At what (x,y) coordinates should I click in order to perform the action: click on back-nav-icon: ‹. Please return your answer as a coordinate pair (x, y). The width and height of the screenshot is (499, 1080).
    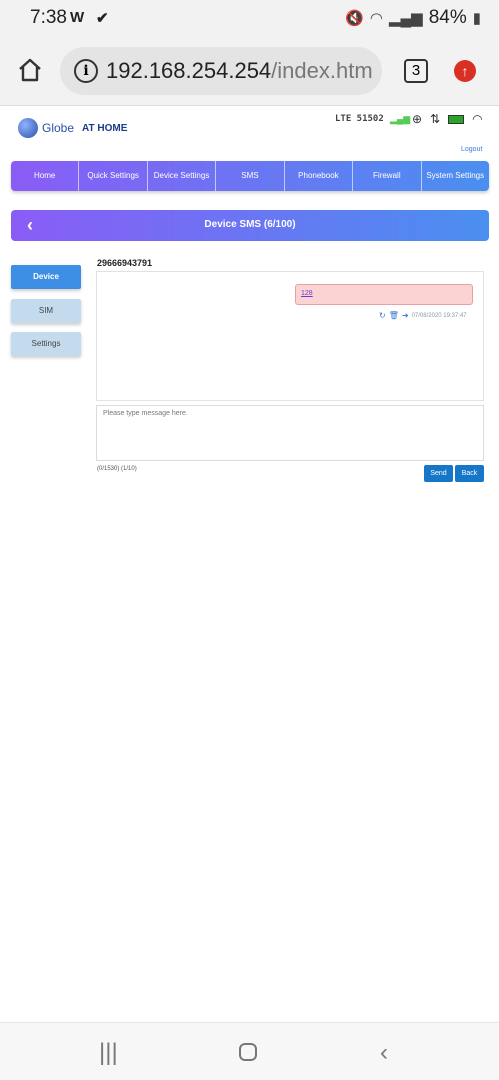
    Looking at the image, I should click on (384, 1053).